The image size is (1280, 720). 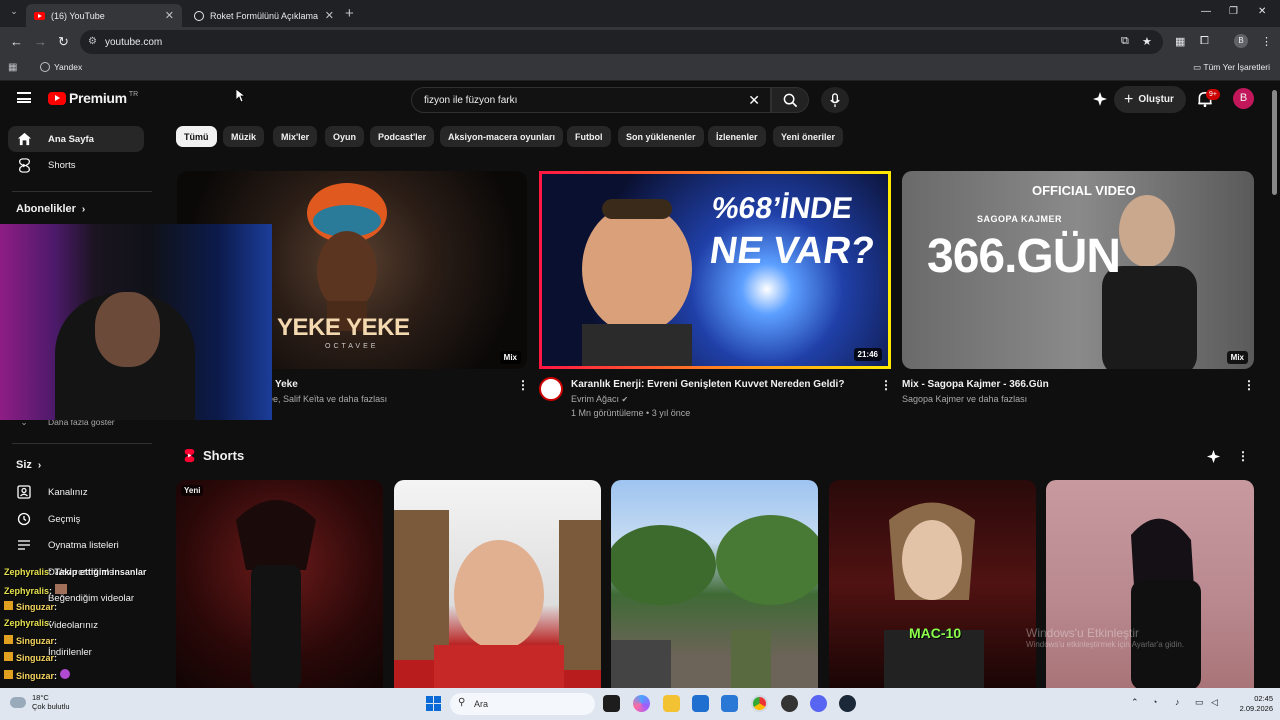 I want to click on voice-search-button, so click(x=835, y=100).